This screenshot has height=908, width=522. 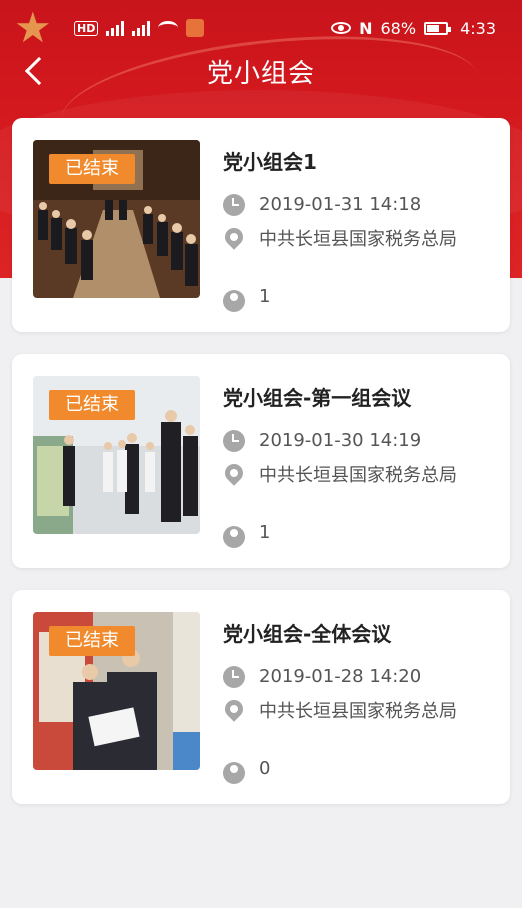 I want to click on view-count: 0, so click(x=265, y=768).